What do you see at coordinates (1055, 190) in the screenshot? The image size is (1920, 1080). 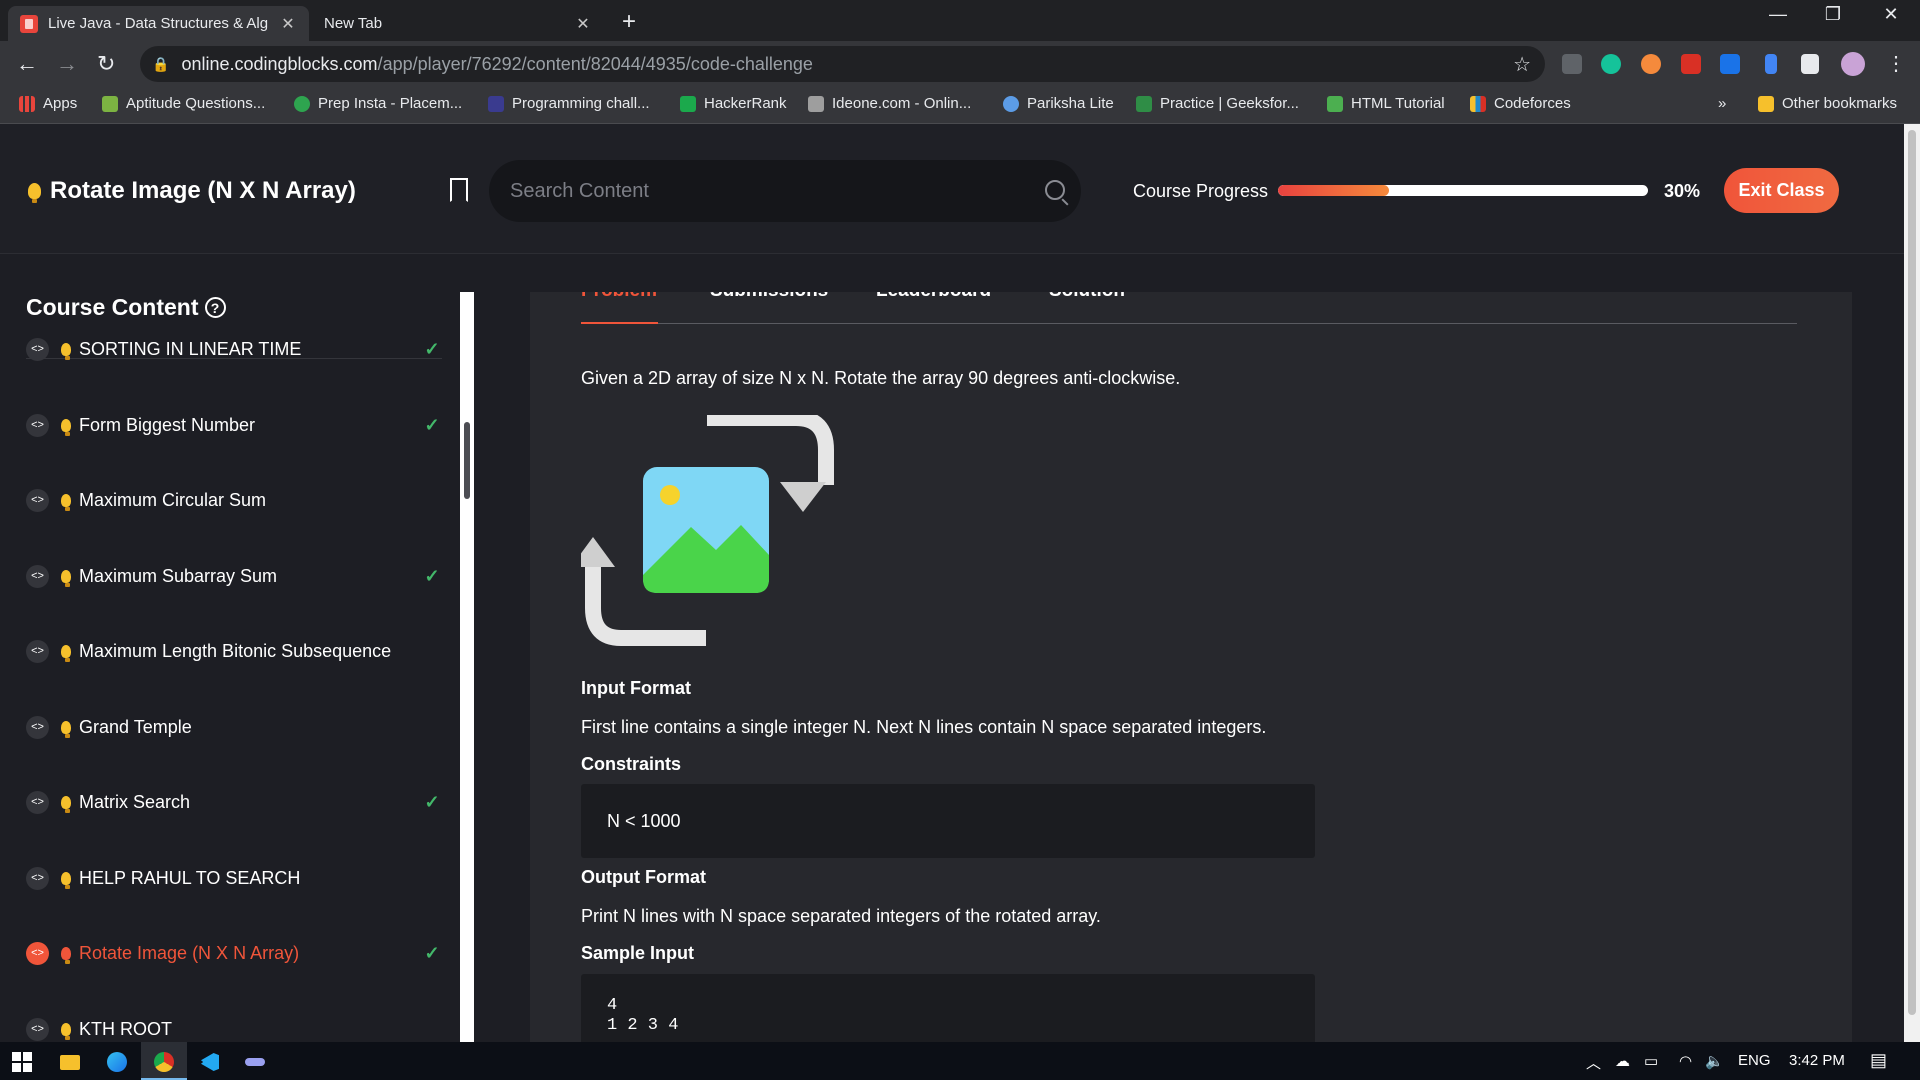 I see `search-icon` at bounding box center [1055, 190].